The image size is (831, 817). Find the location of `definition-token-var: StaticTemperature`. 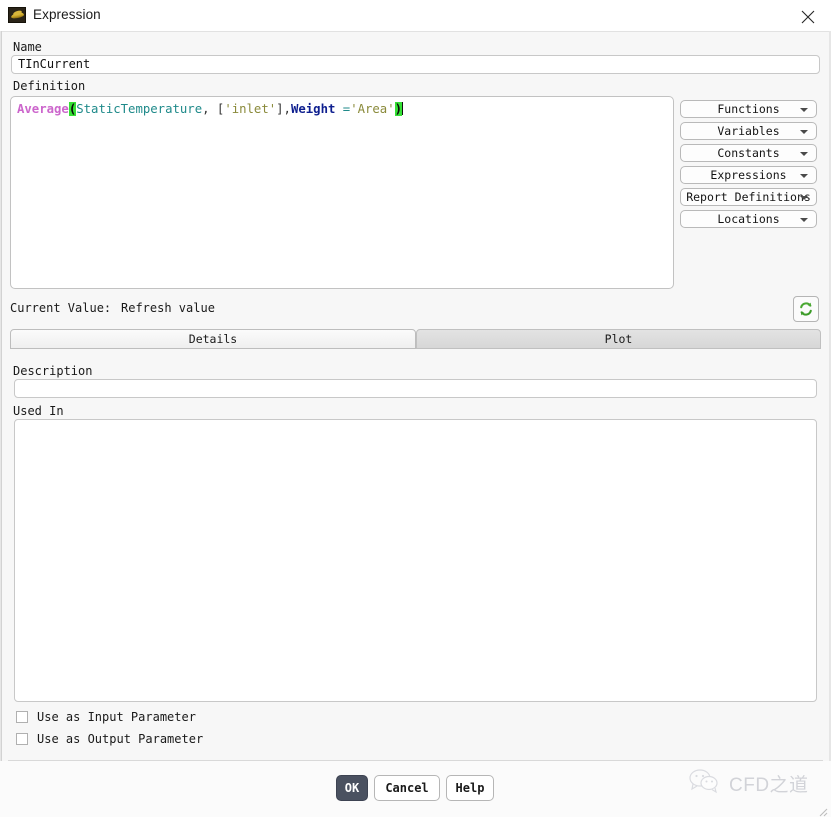

definition-token-var: StaticTemperature is located at coordinates (139, 109).